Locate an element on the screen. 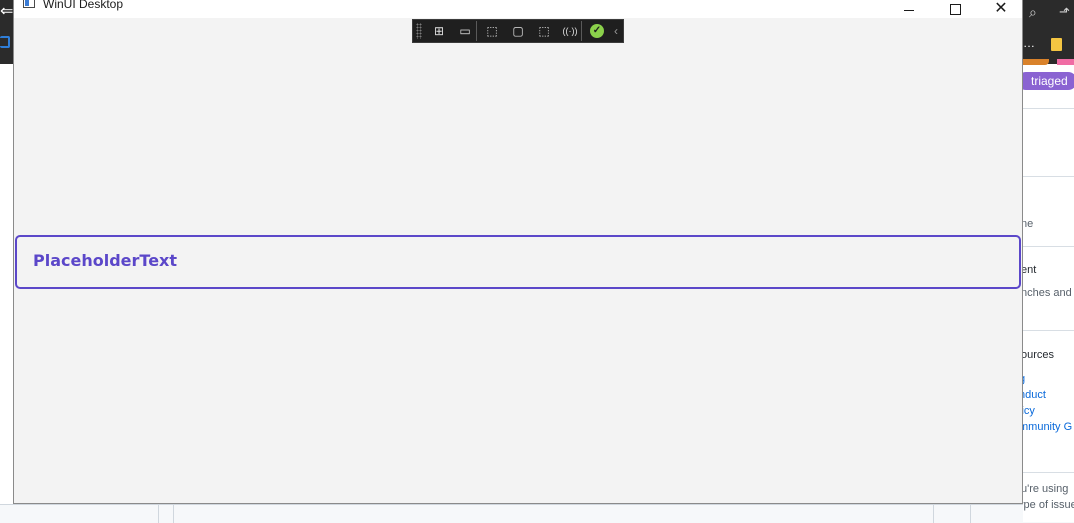  text-box: PlaceholderText is located at coordinates (518, 262).